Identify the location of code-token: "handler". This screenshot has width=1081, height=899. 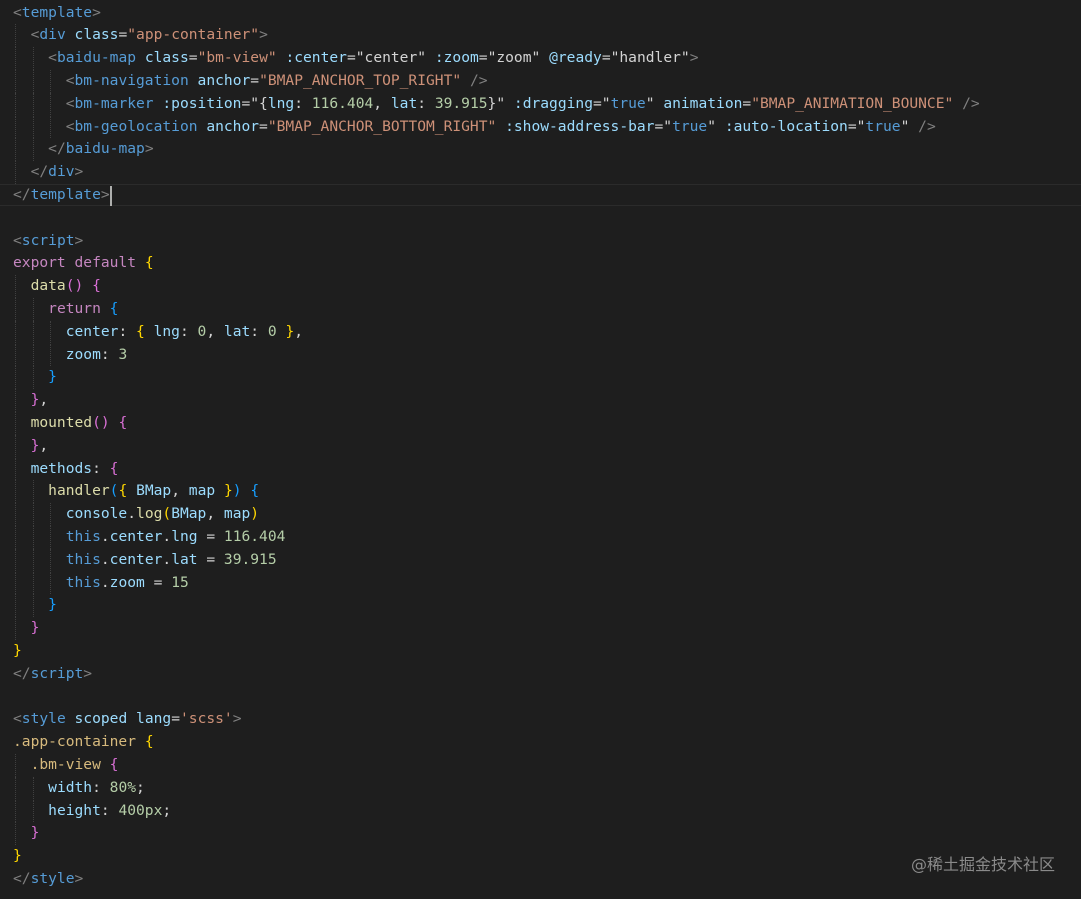
(650, 58).